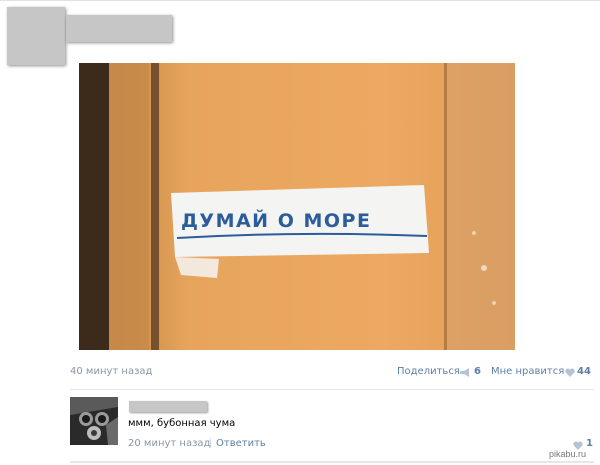 The image size is (600, 465). I want to click on censored-author-name, so click(119, 28).